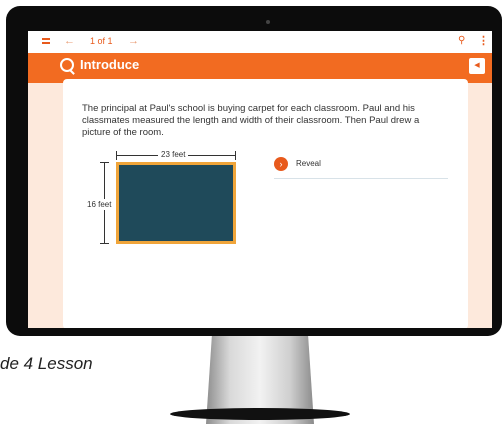  I want to click on caption-text: de 4 Lesson, so click(46, 363).